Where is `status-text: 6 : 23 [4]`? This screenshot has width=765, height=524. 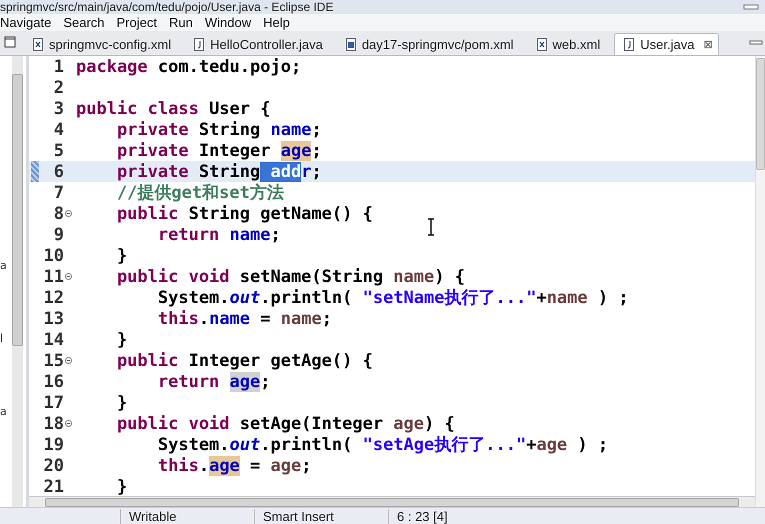 status-text: 6 : 23 [4] is located at coordinates (455, 516).